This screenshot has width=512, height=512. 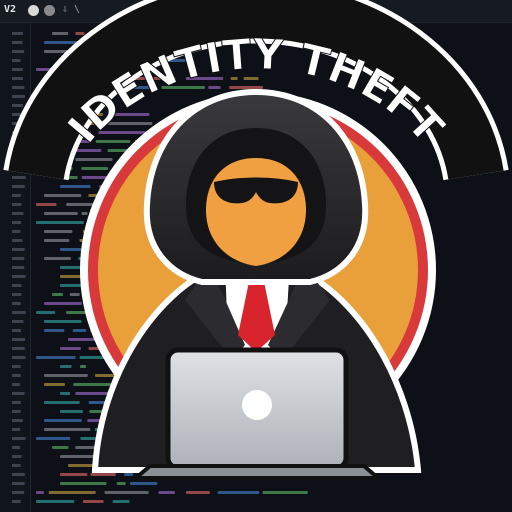 What do you see at coordinates (257, 472) in the screenshot?
I see `laptop-base` at bounding box center [257, 472].